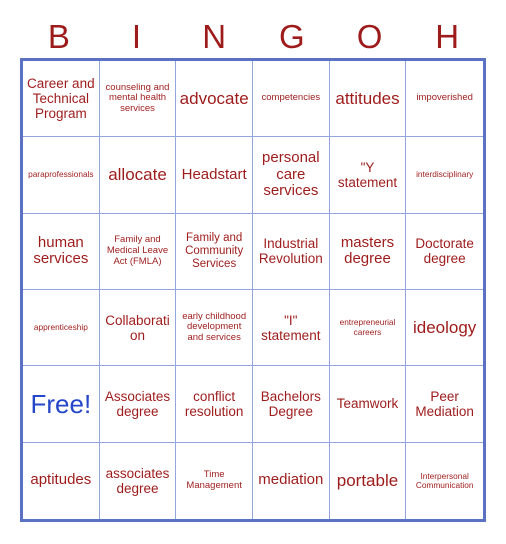 This screenshot has height=544, width=506. Describe the element at coordinates (292, 36) in the screenshot. I see `header-letter-4: G` at that location.